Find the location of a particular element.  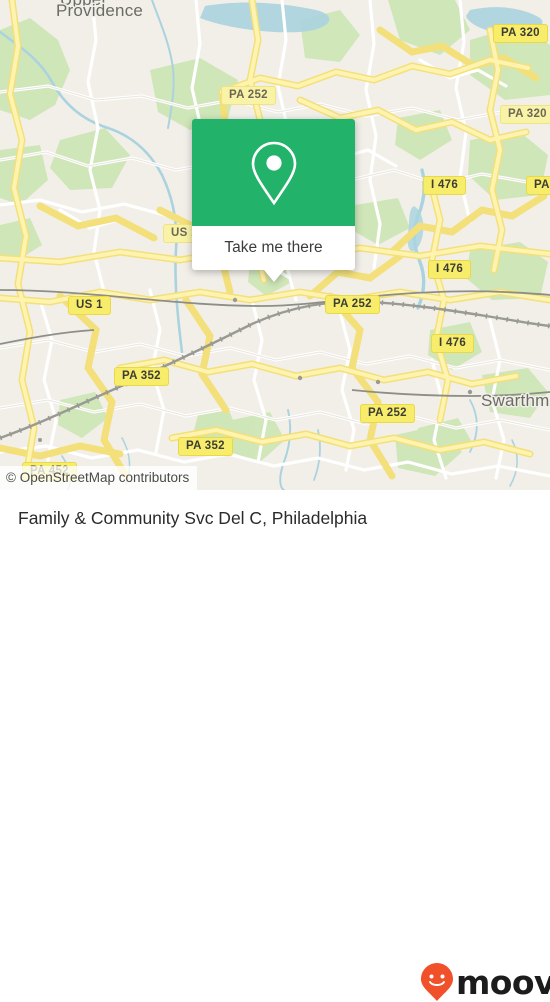

shield-pa-252-south: PA 252 is located at coordinates (387, 413).